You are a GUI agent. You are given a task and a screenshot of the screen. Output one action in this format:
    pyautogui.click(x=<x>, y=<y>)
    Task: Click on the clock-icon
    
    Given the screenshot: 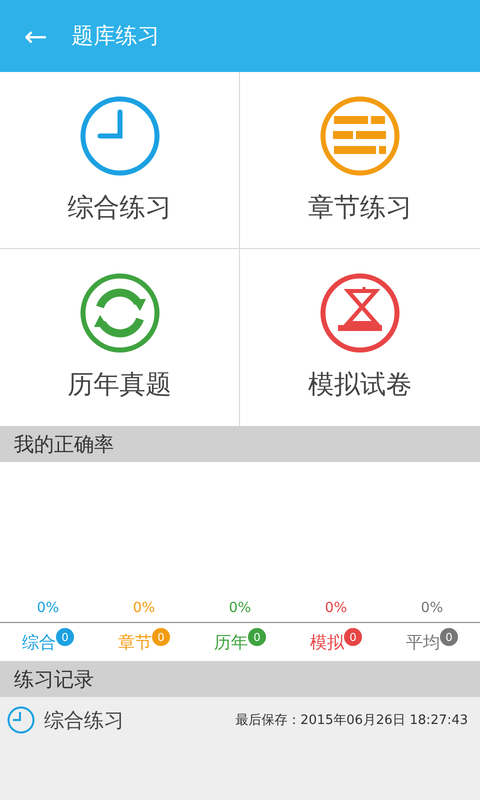 What is the action you would take?
    pyautogui.click(x=21, y=720)
    